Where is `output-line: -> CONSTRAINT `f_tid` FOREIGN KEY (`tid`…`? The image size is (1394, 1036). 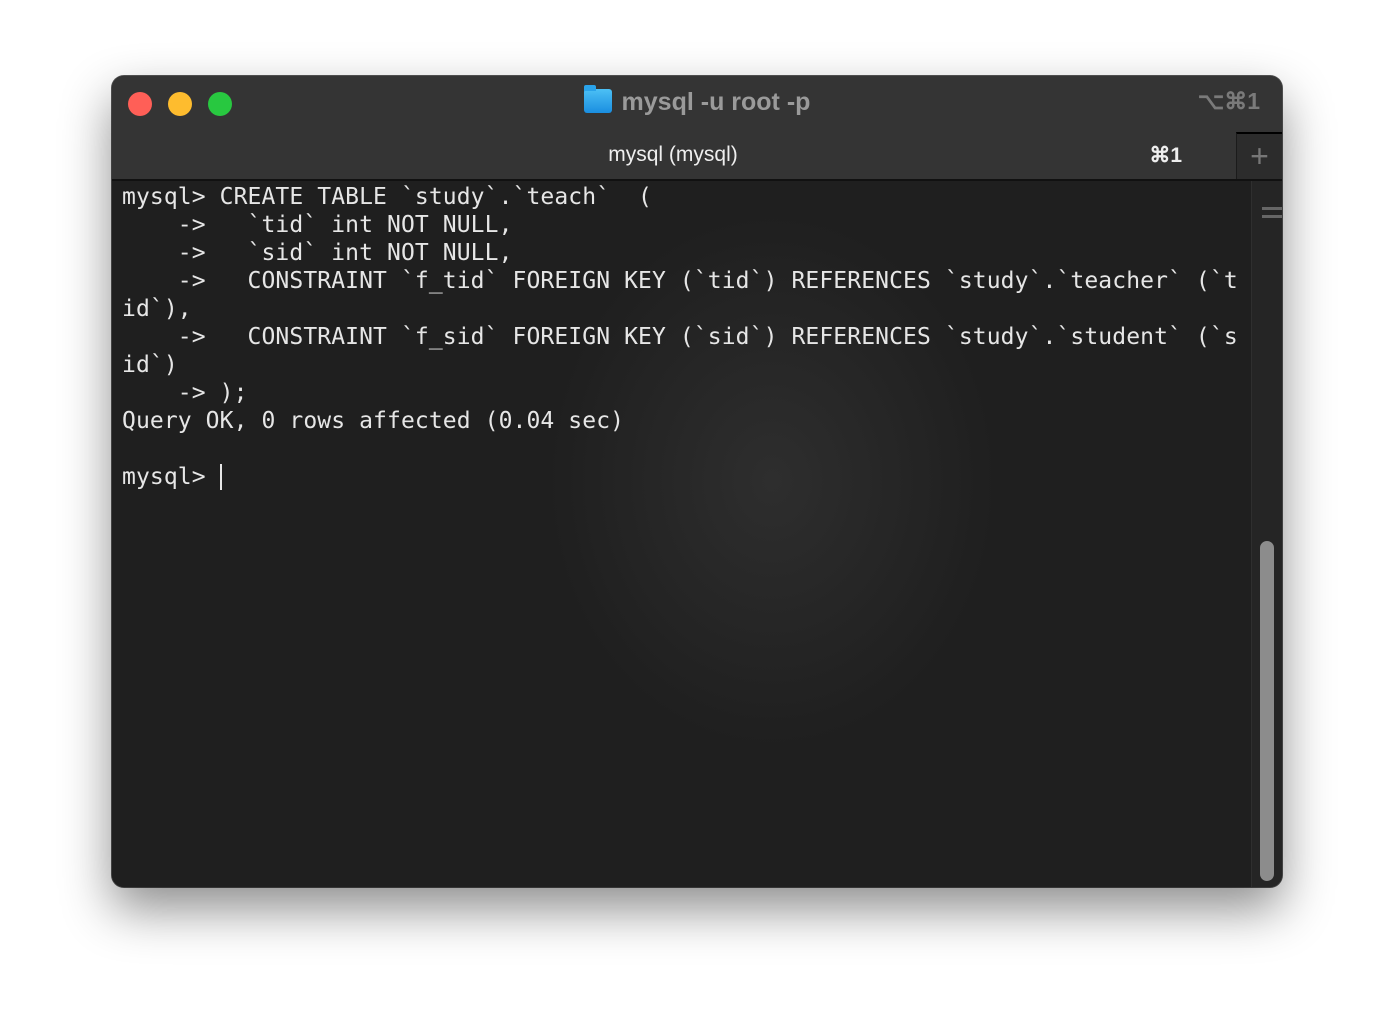
output-line: -> CONSTRAINT `f_tid` FOREIGN KEY (`tid`… is located at coordinates (680, 281).